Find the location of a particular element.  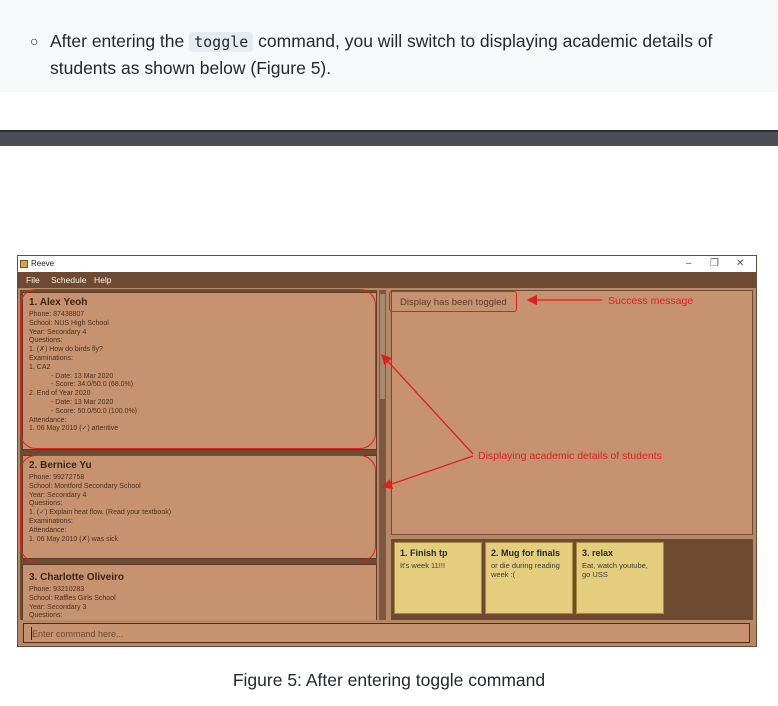

close-icon: ✕ is located at coordinates (740, 264).